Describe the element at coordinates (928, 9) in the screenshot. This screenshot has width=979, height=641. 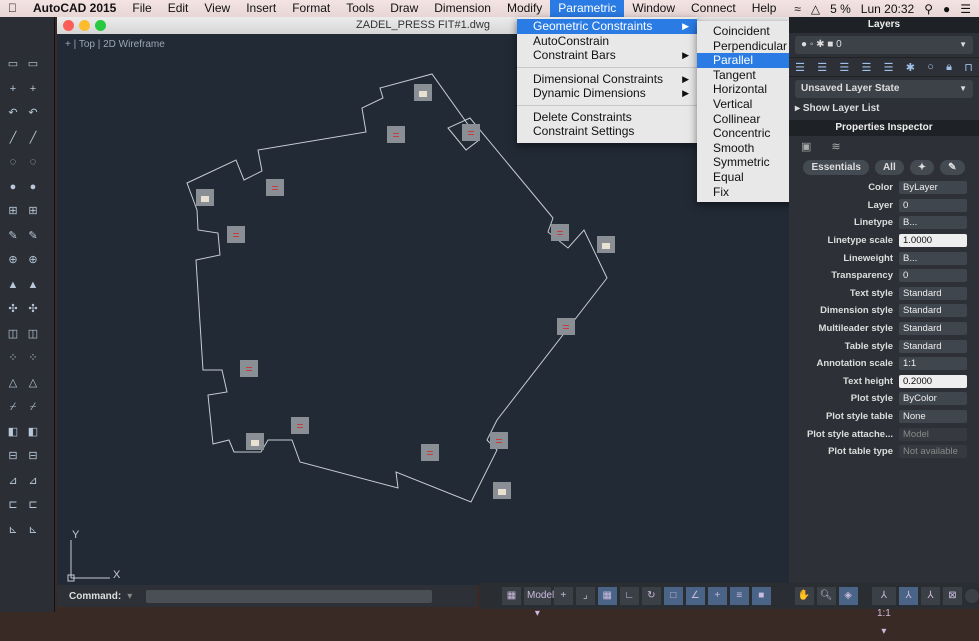
I see `spotlight-icon: ⚲` at that location.